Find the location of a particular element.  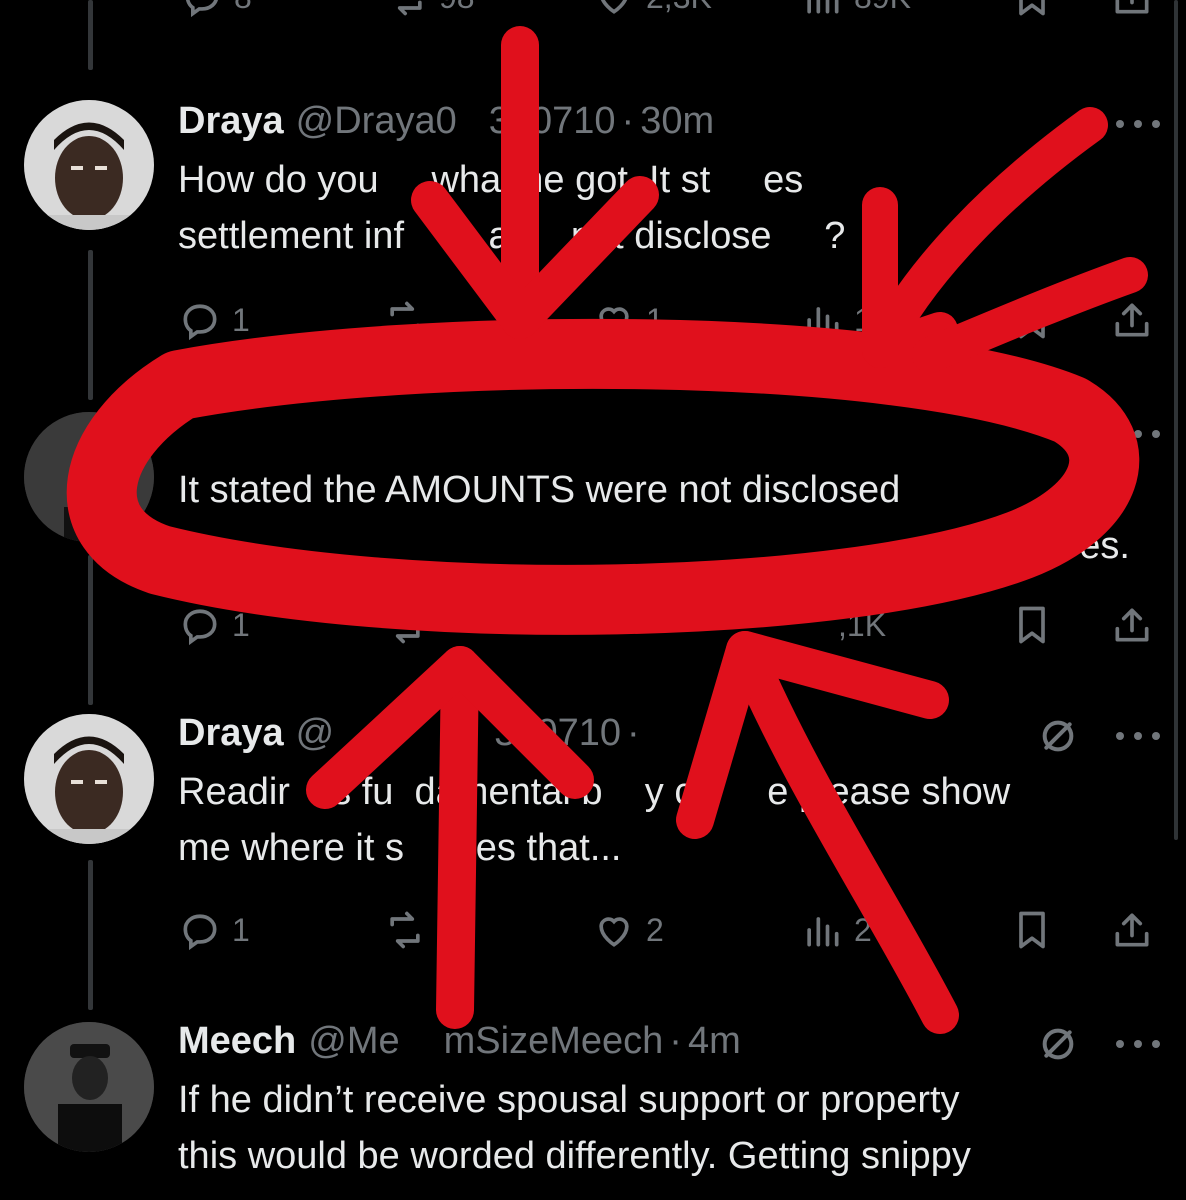

views-button: 89K is located at coordinates (855, 11).